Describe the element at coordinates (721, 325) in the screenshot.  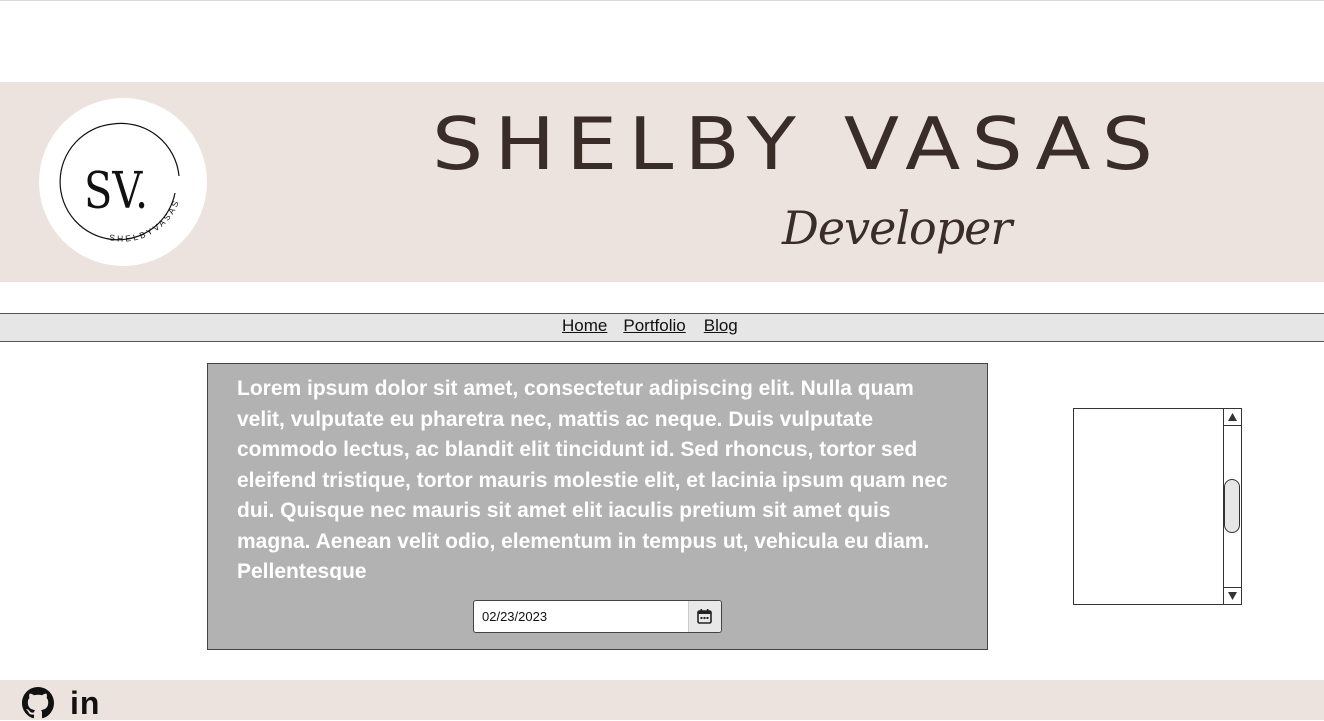
I see `nav-link-blog: Blog` at that location.